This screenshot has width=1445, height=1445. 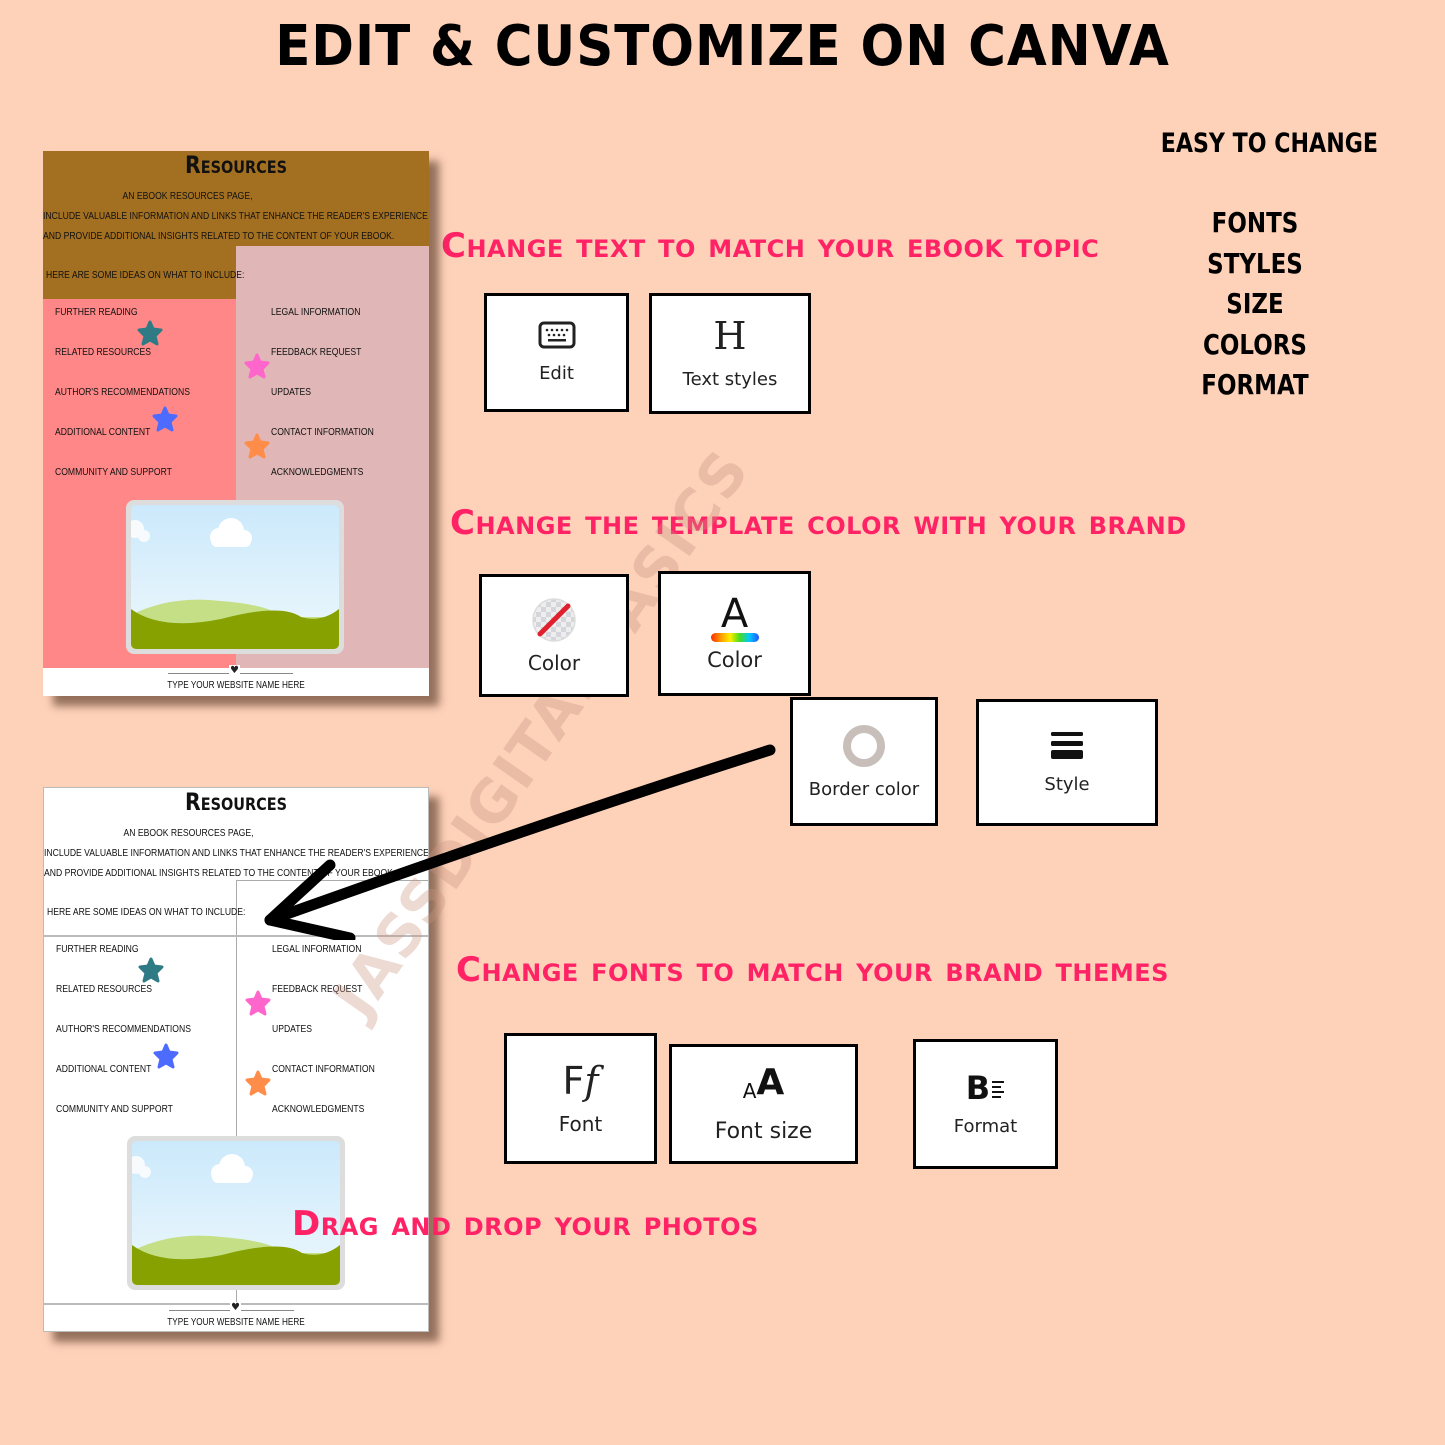 I want to click on easy-item-format: FORMAT, so click(x=1255, y=384).